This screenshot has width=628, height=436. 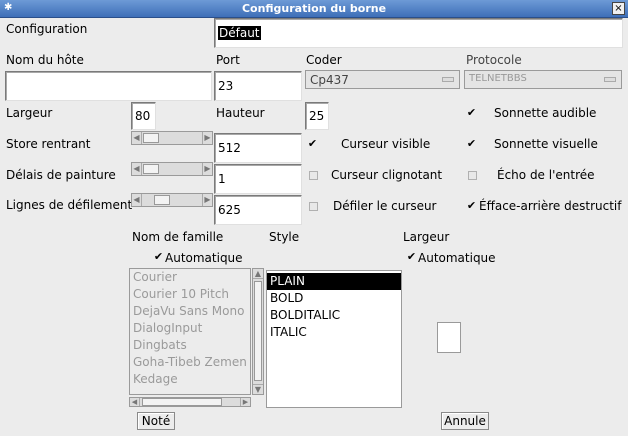 I want to click on paint-delay-input: 1, so click(x=258, y=179).